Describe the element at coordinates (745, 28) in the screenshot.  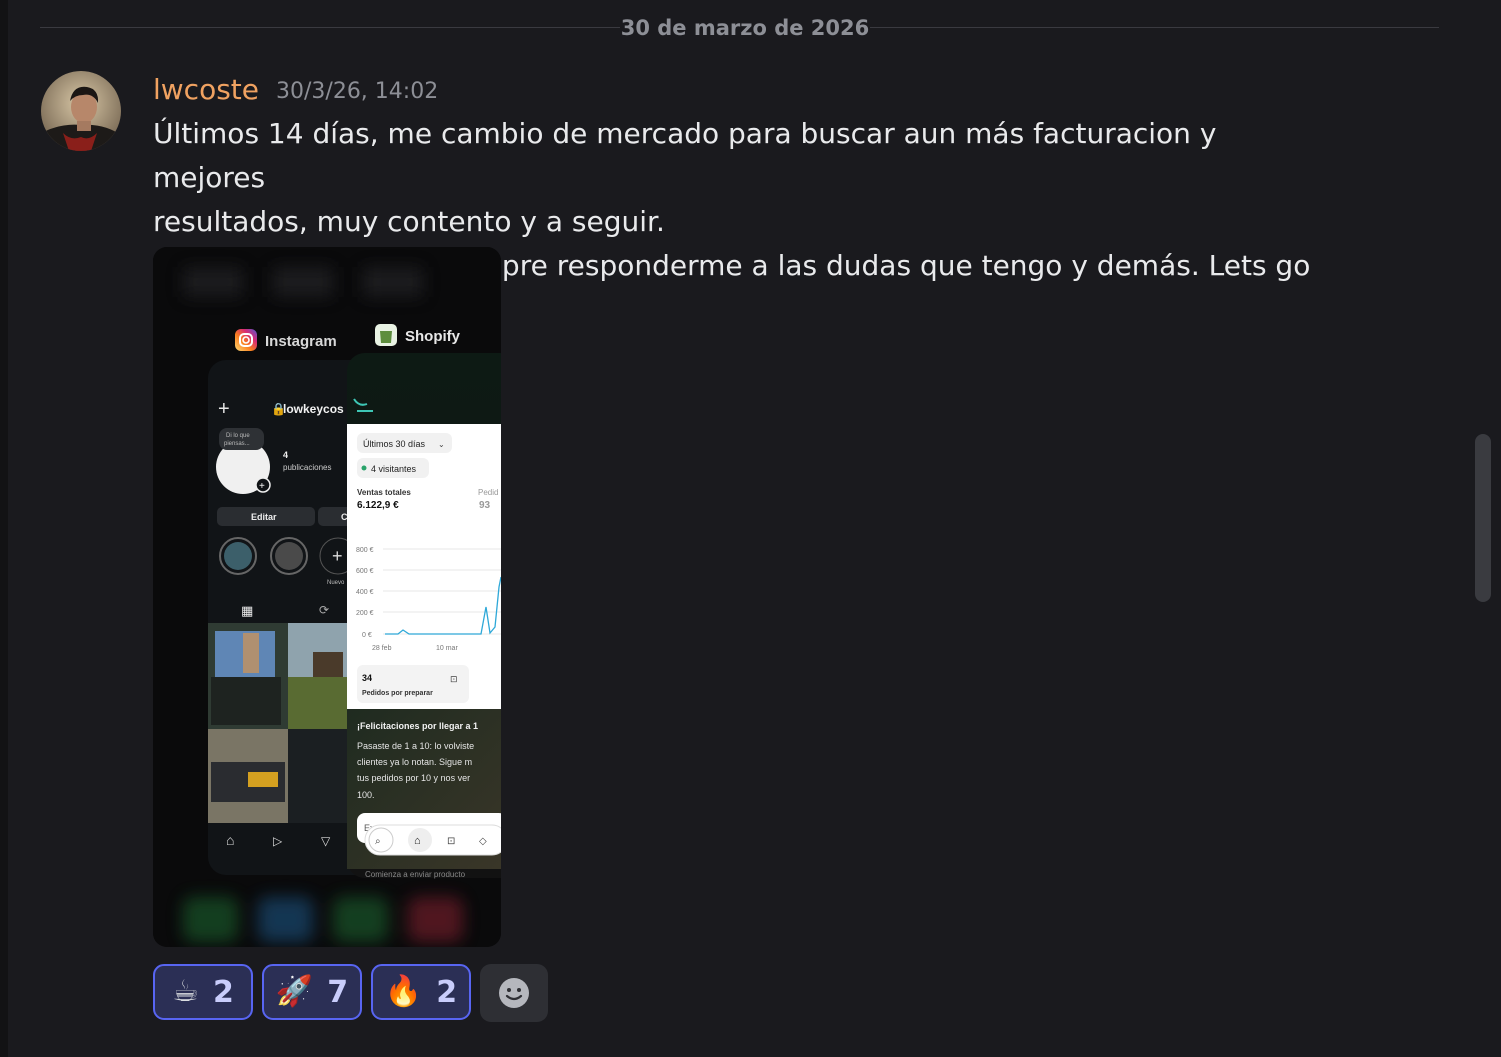
I see `date-divider-label: 30 de marzo de 2026` at that location.